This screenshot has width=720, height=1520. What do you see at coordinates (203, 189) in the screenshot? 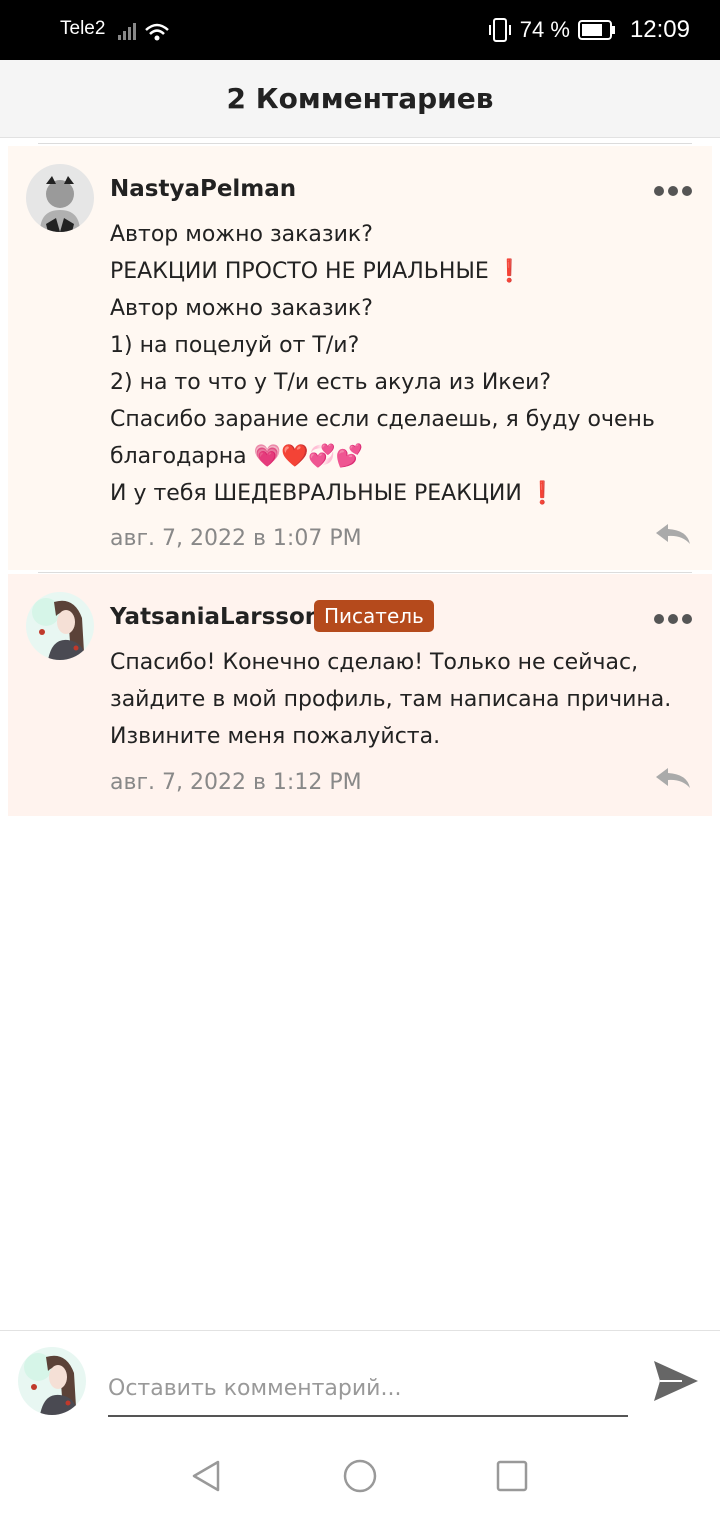
I see `comment-author: NastyaPelman` at bounding box center [203, 189].